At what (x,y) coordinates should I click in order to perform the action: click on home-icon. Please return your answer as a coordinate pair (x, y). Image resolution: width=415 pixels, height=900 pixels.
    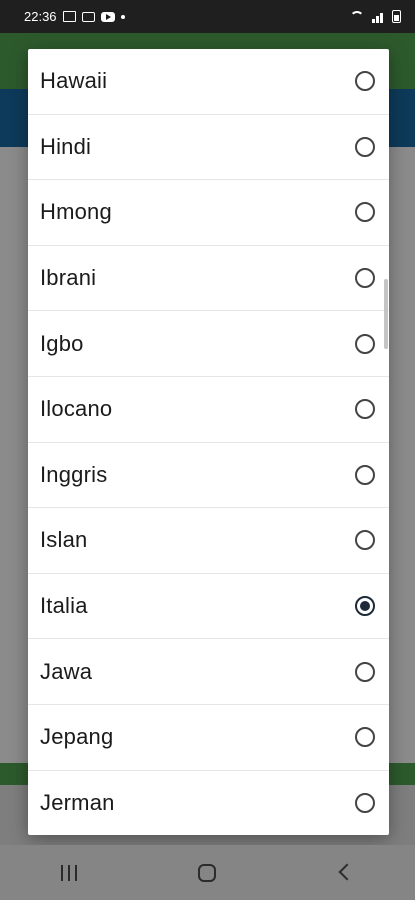
    Looking at the image, I should click on (207, 873).